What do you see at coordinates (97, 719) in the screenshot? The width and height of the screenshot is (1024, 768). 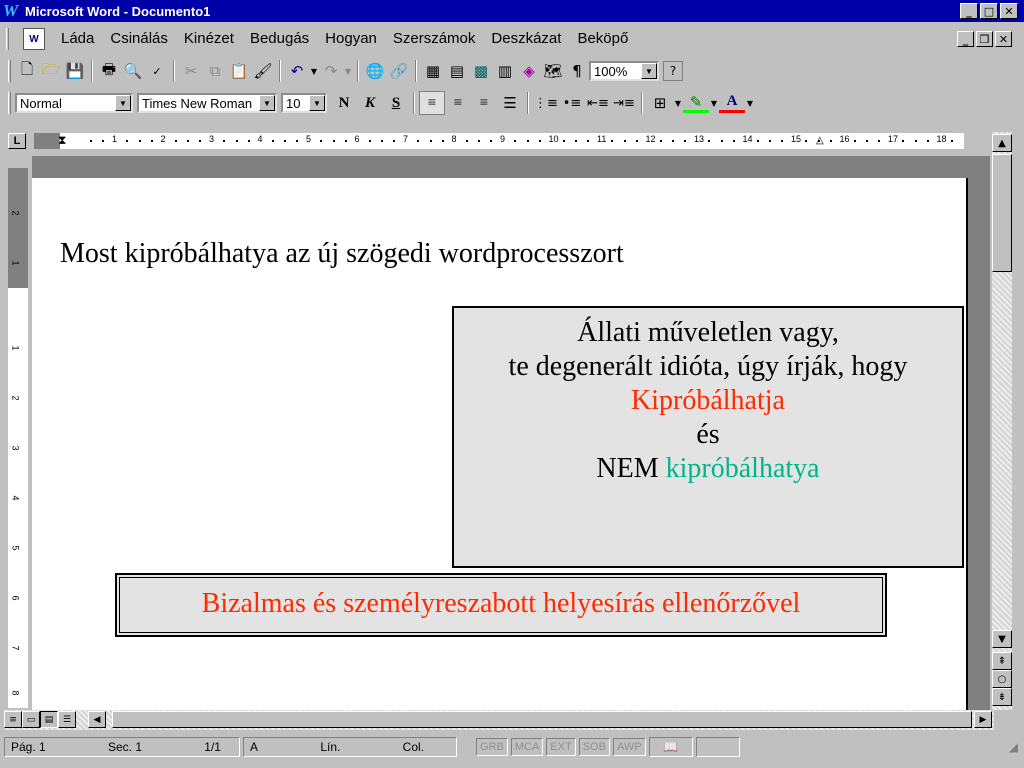 I see `scroll-left-button: ◀` at bounding box center [97, 719].